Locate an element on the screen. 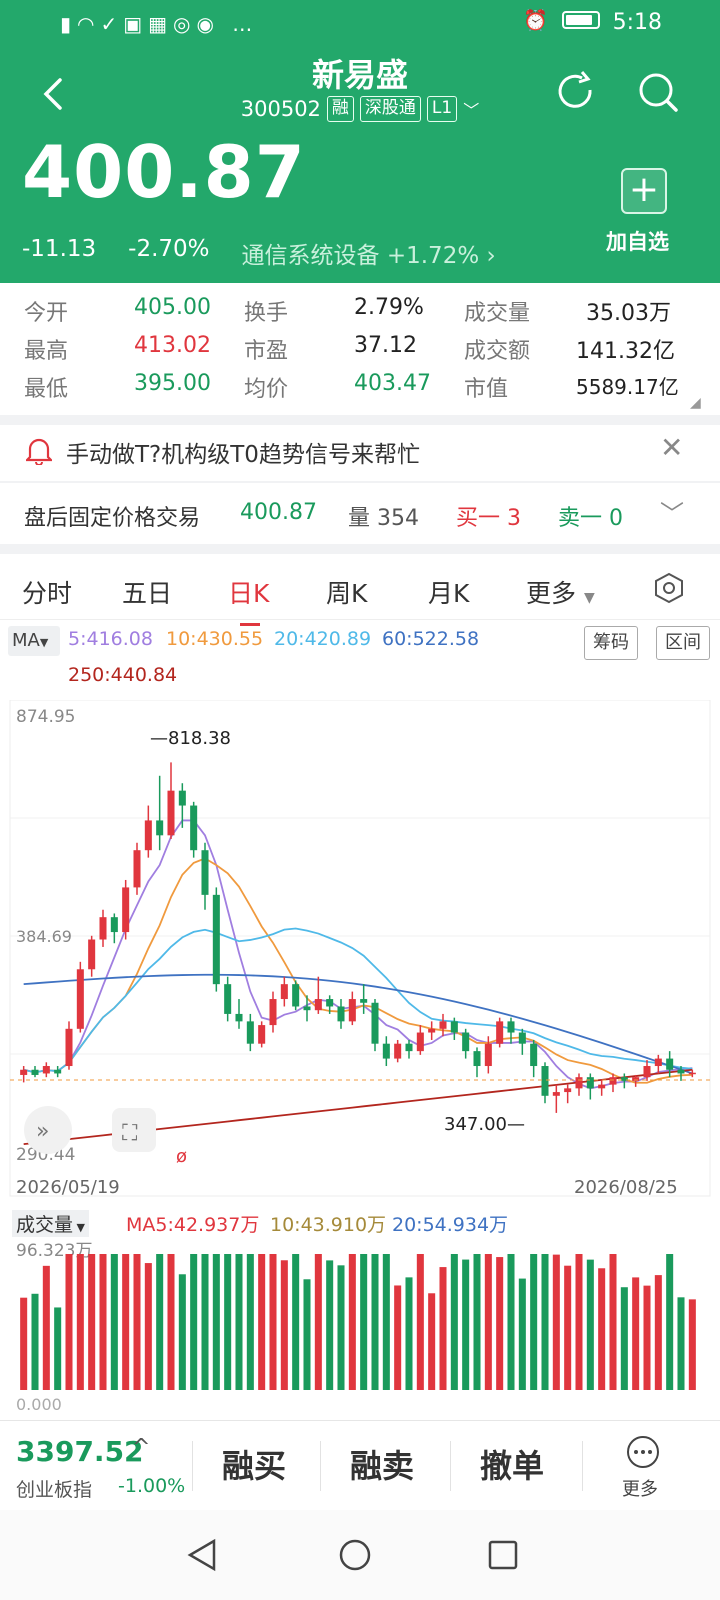 This screenshot has width=720, height=1600. refresh-icon is located at coordinates (576, 92).